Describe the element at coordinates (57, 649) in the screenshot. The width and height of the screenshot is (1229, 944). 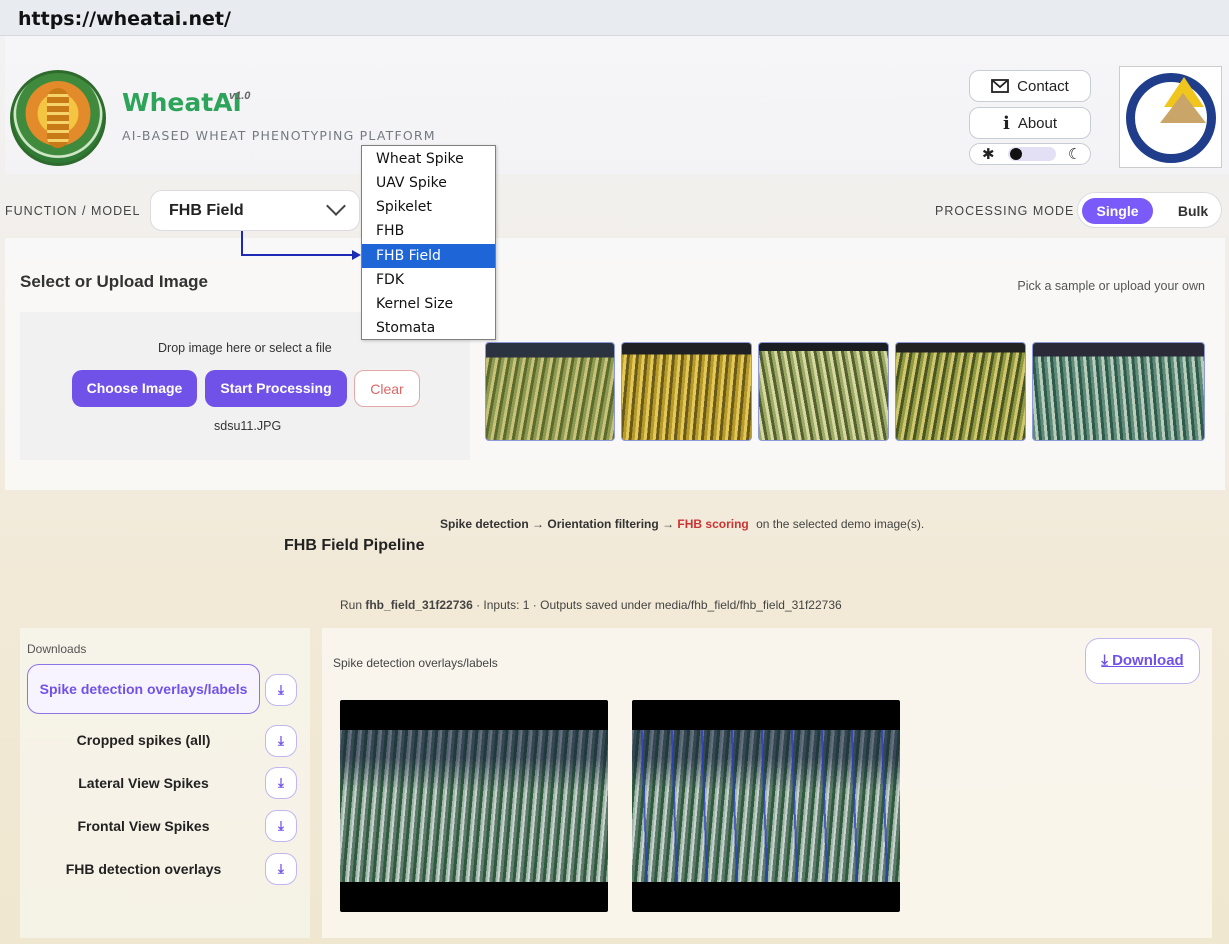
I see `downloads-label: Downloads` at that location.